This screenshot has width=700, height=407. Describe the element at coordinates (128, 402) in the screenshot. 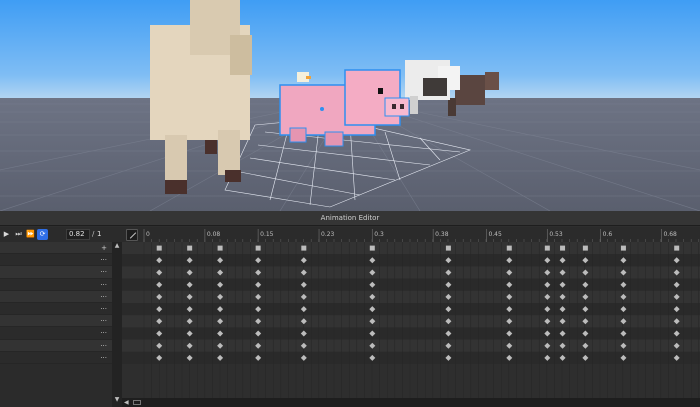

I see `scroll-left-icon: ◀` at that location.